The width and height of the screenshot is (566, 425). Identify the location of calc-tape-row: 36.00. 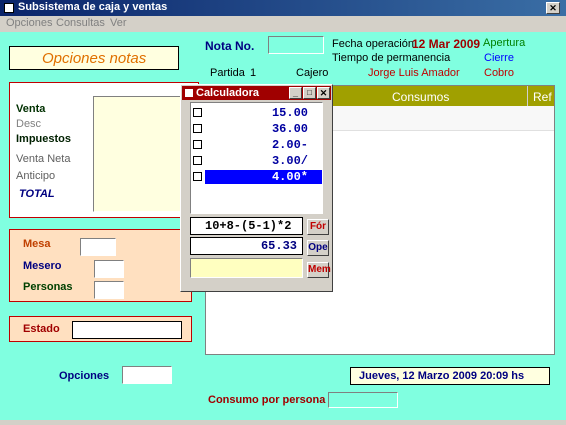
(256, 129).